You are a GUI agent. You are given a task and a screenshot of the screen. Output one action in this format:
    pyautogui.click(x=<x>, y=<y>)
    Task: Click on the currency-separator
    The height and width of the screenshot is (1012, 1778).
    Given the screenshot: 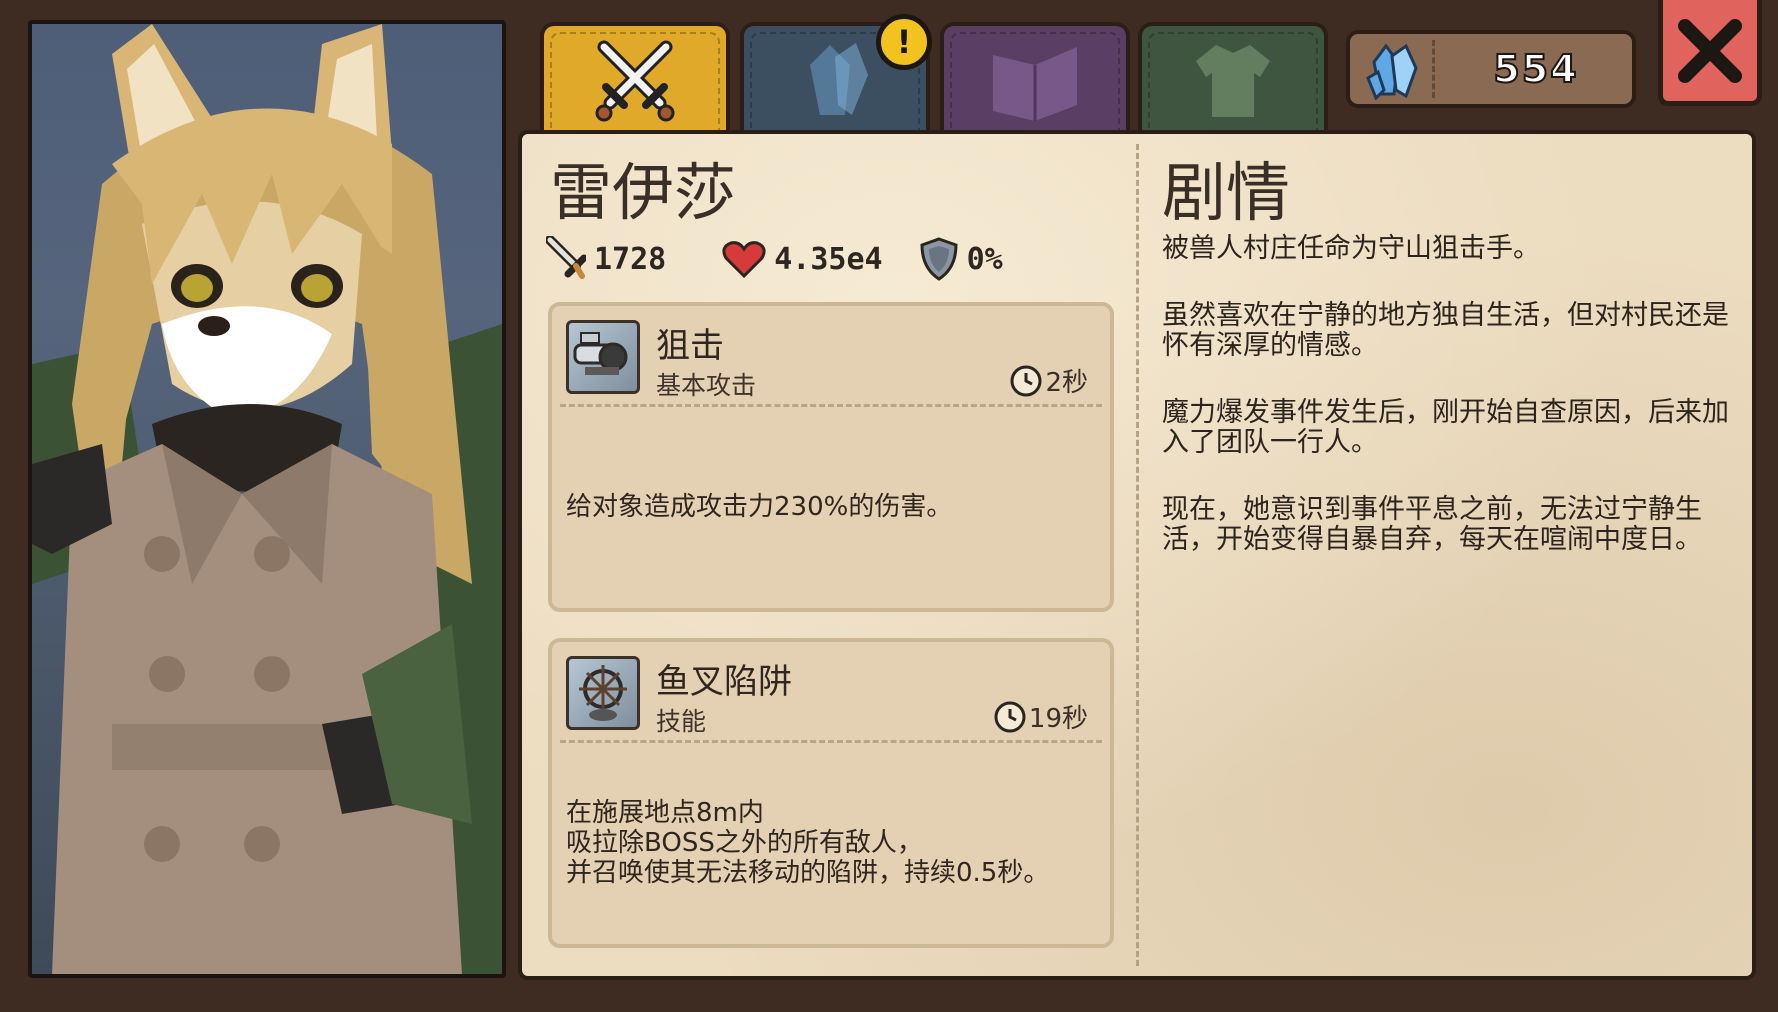 What is the action you would take?
    pyautogui.click(x=1433, y=69)
    